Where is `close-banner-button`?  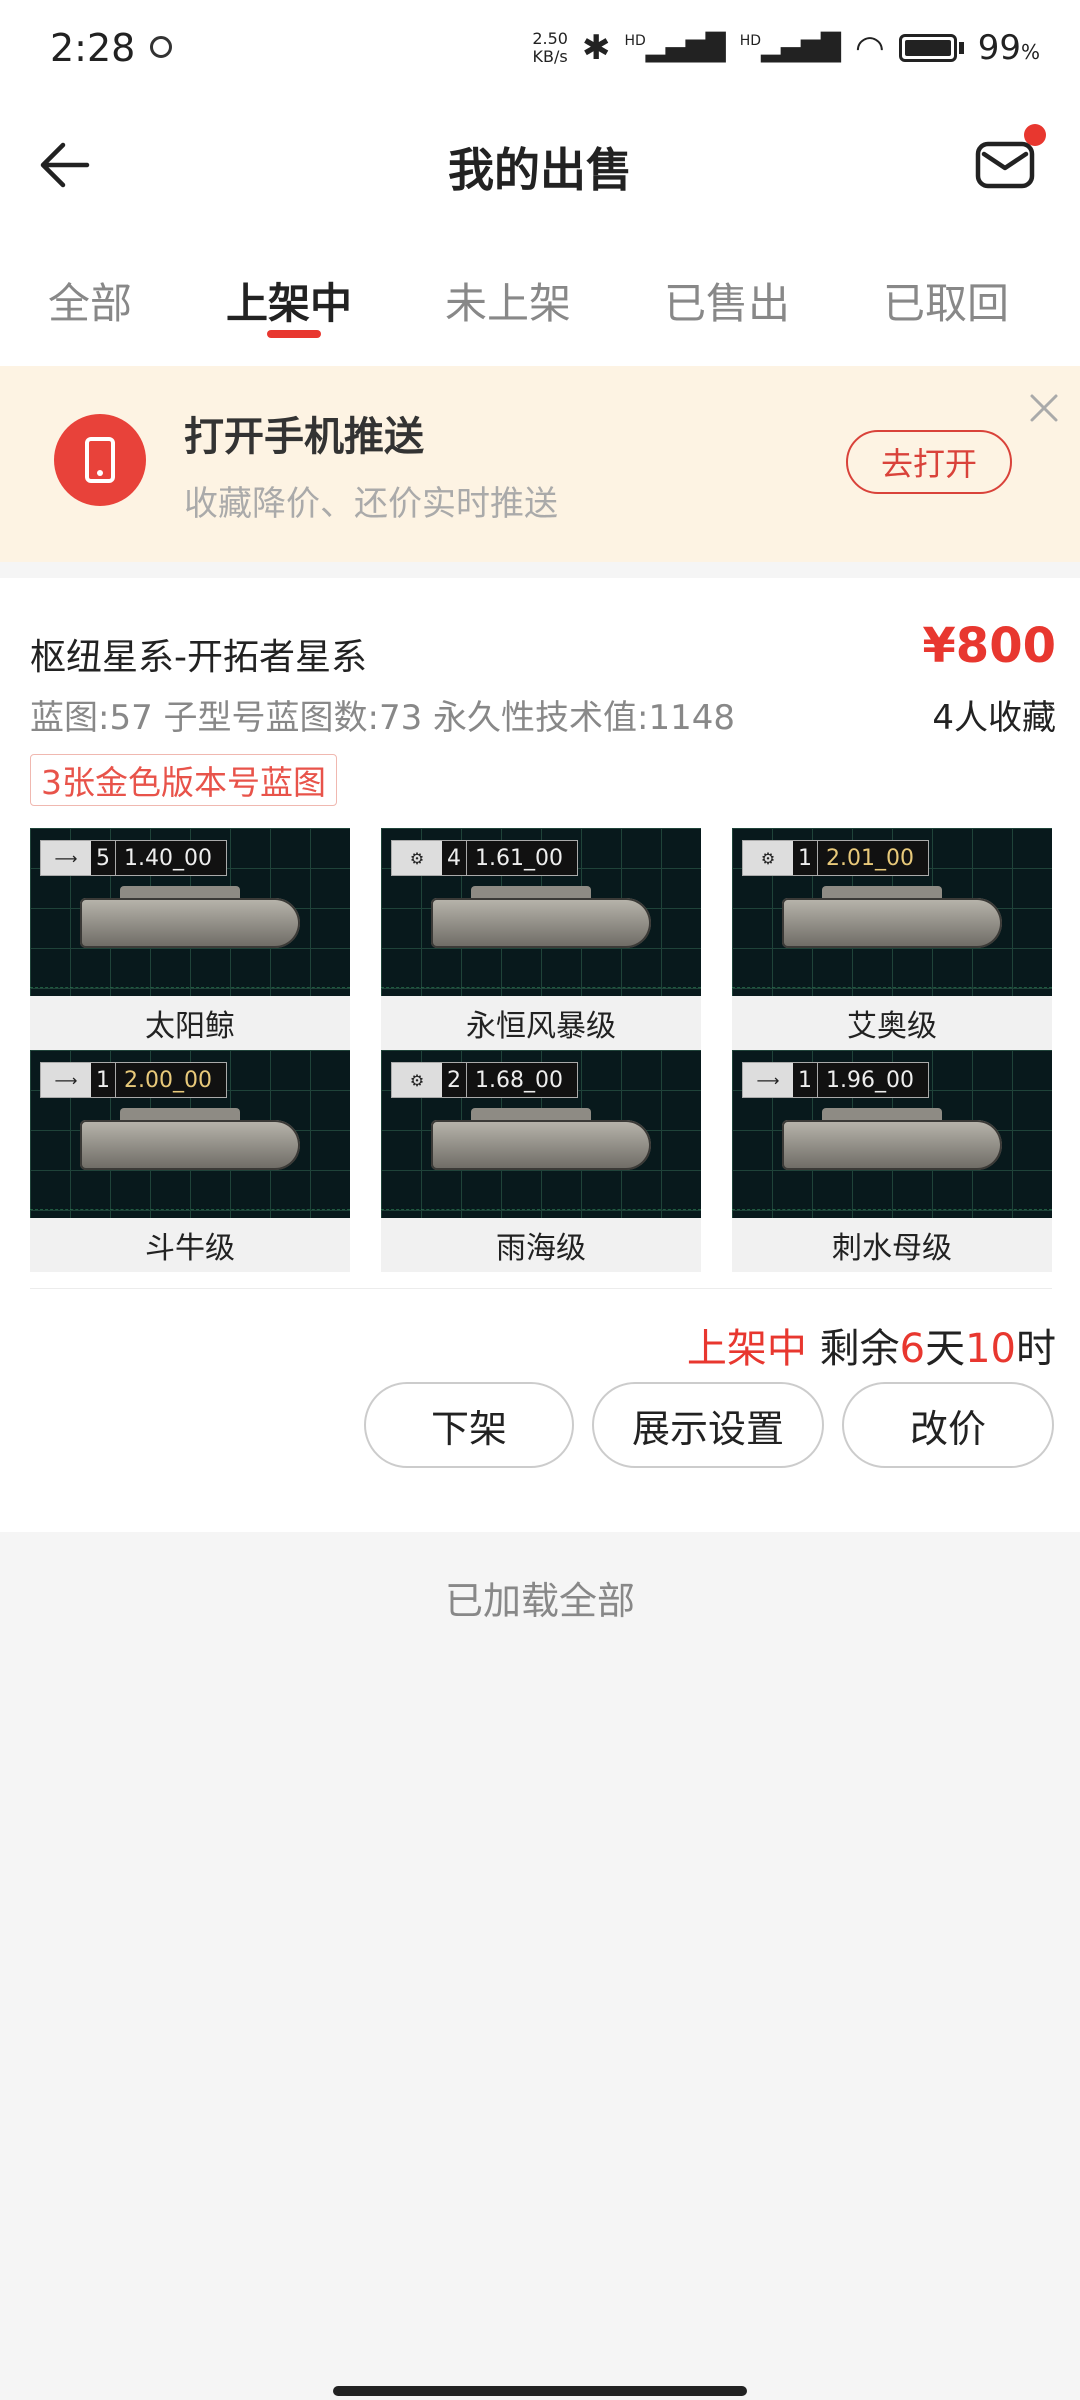 close-banner-button is located at coordinates (1044, 408).